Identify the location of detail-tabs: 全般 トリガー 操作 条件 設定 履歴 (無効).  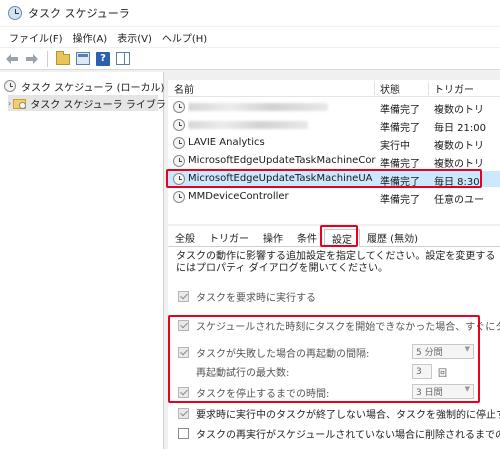
(334, 237).